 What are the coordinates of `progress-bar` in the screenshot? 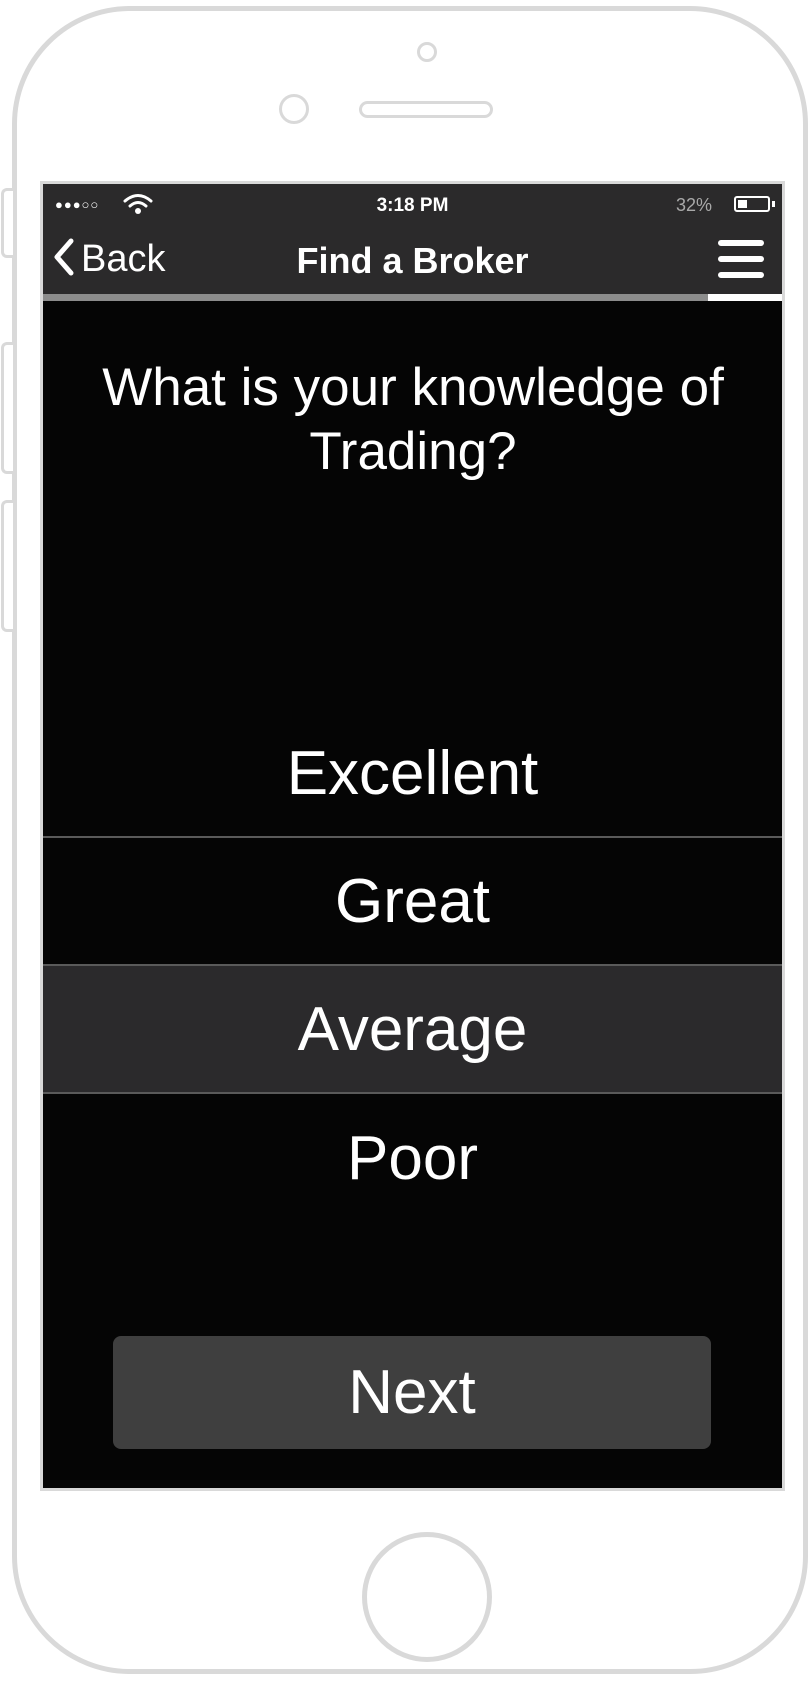 It's located at (412, 297).